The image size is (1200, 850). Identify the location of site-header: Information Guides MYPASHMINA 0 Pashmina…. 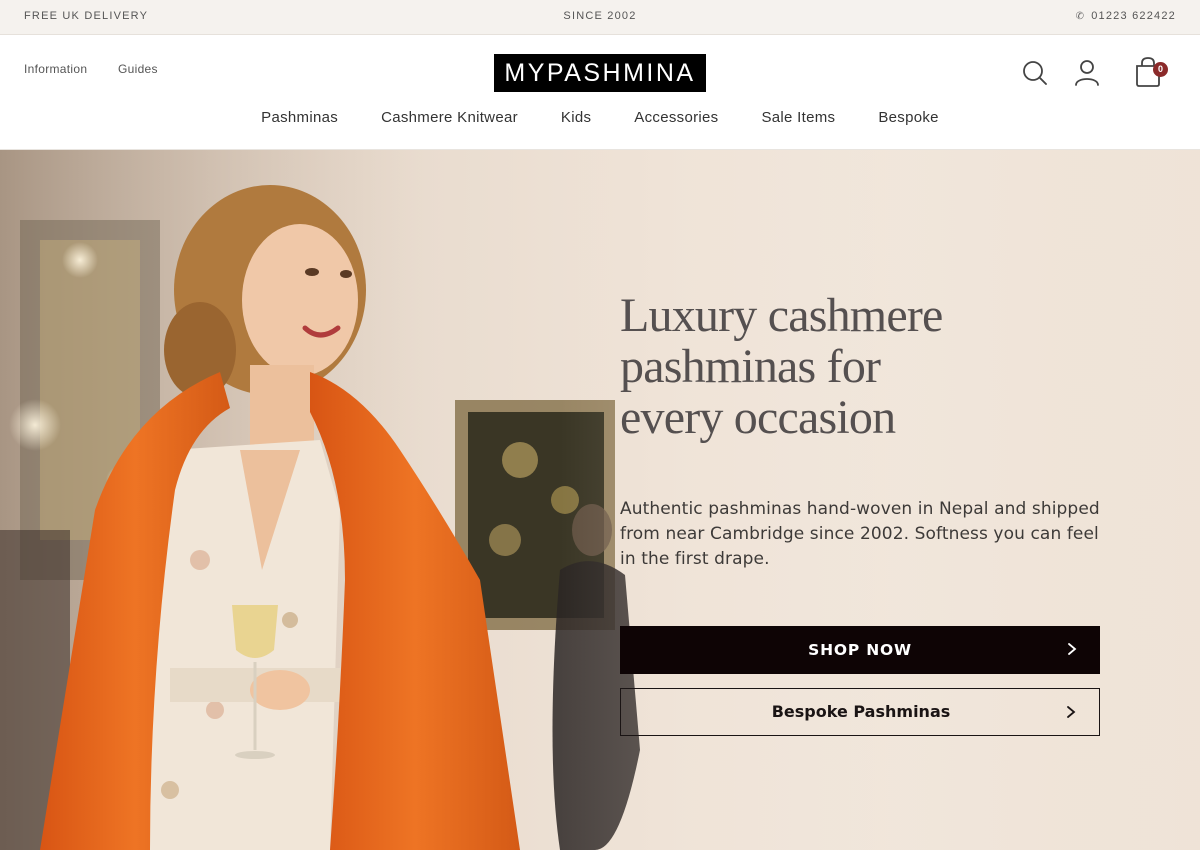
(600, 92).